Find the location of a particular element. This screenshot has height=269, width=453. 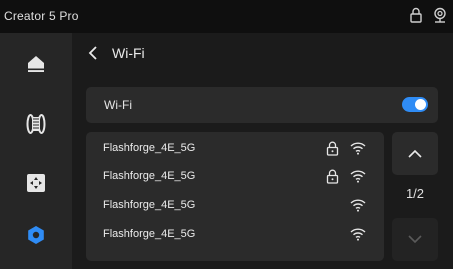

filament-icon is located at coordinates (36, 126).